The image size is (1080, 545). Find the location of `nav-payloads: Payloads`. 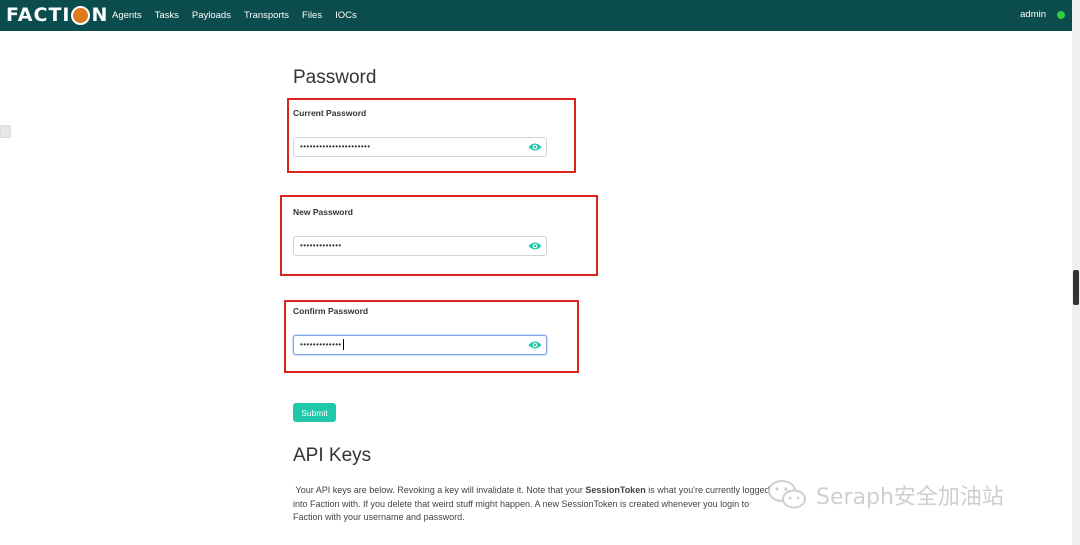

nav-payloads: Payloads is located at coordinates (211, 15).